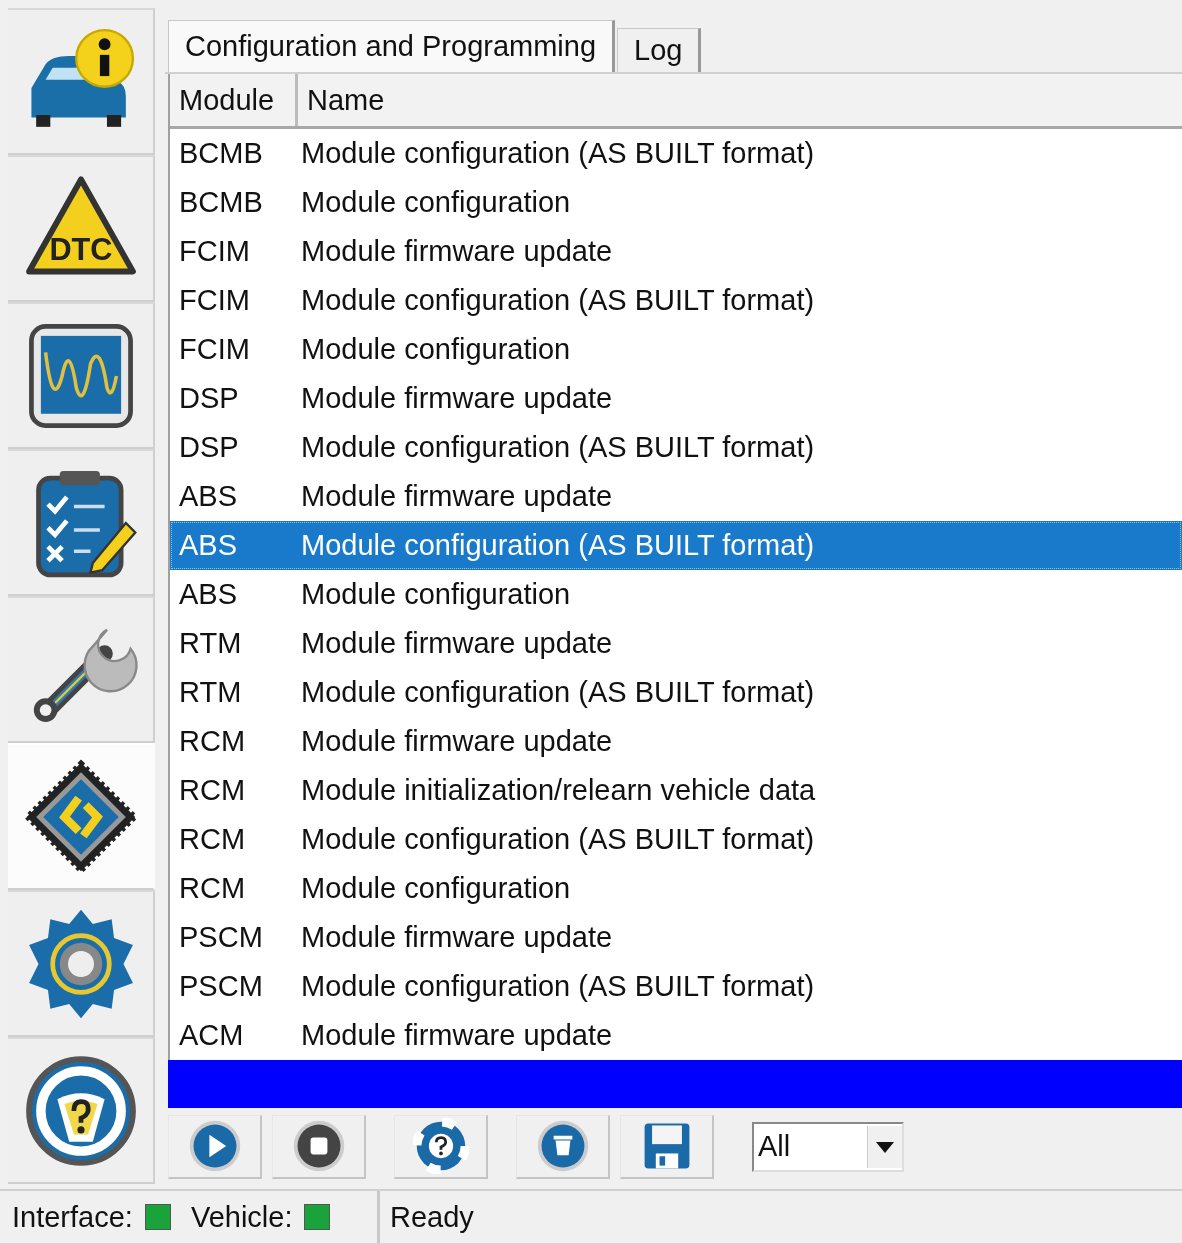 This screenshot has width=1182, height=1243. What do you see at coordinates (676, 349) in the screenshot?
I see `table-row: FCIM Module configuration` at bounding box center [676, 349].